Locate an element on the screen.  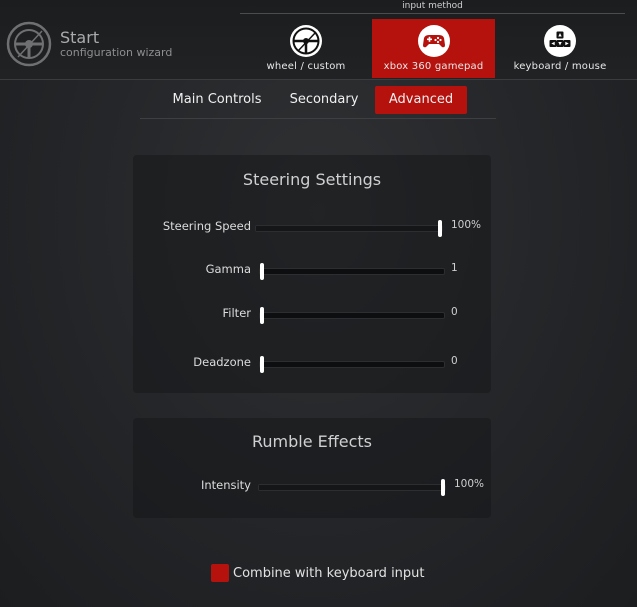
combine-keyboard-checkbox-row: Combine with keyboard input is located at coordinates (318, 573).